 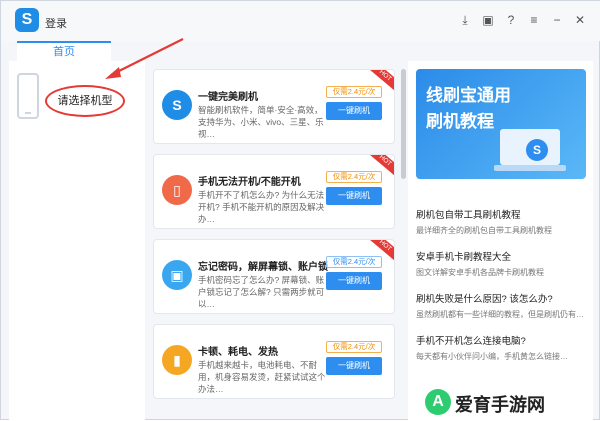 What do you see at coordinates (177, 360) in the screenshot?
I see `battery-icon: ▮` at bounding box center [177, 360].